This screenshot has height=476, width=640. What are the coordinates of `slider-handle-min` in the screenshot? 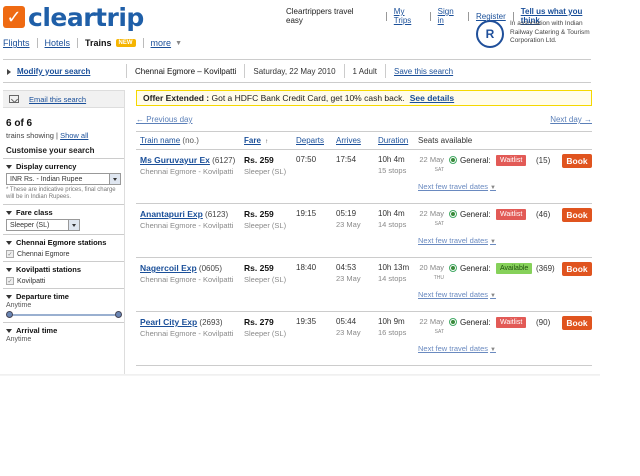 It's located at (9, 314).